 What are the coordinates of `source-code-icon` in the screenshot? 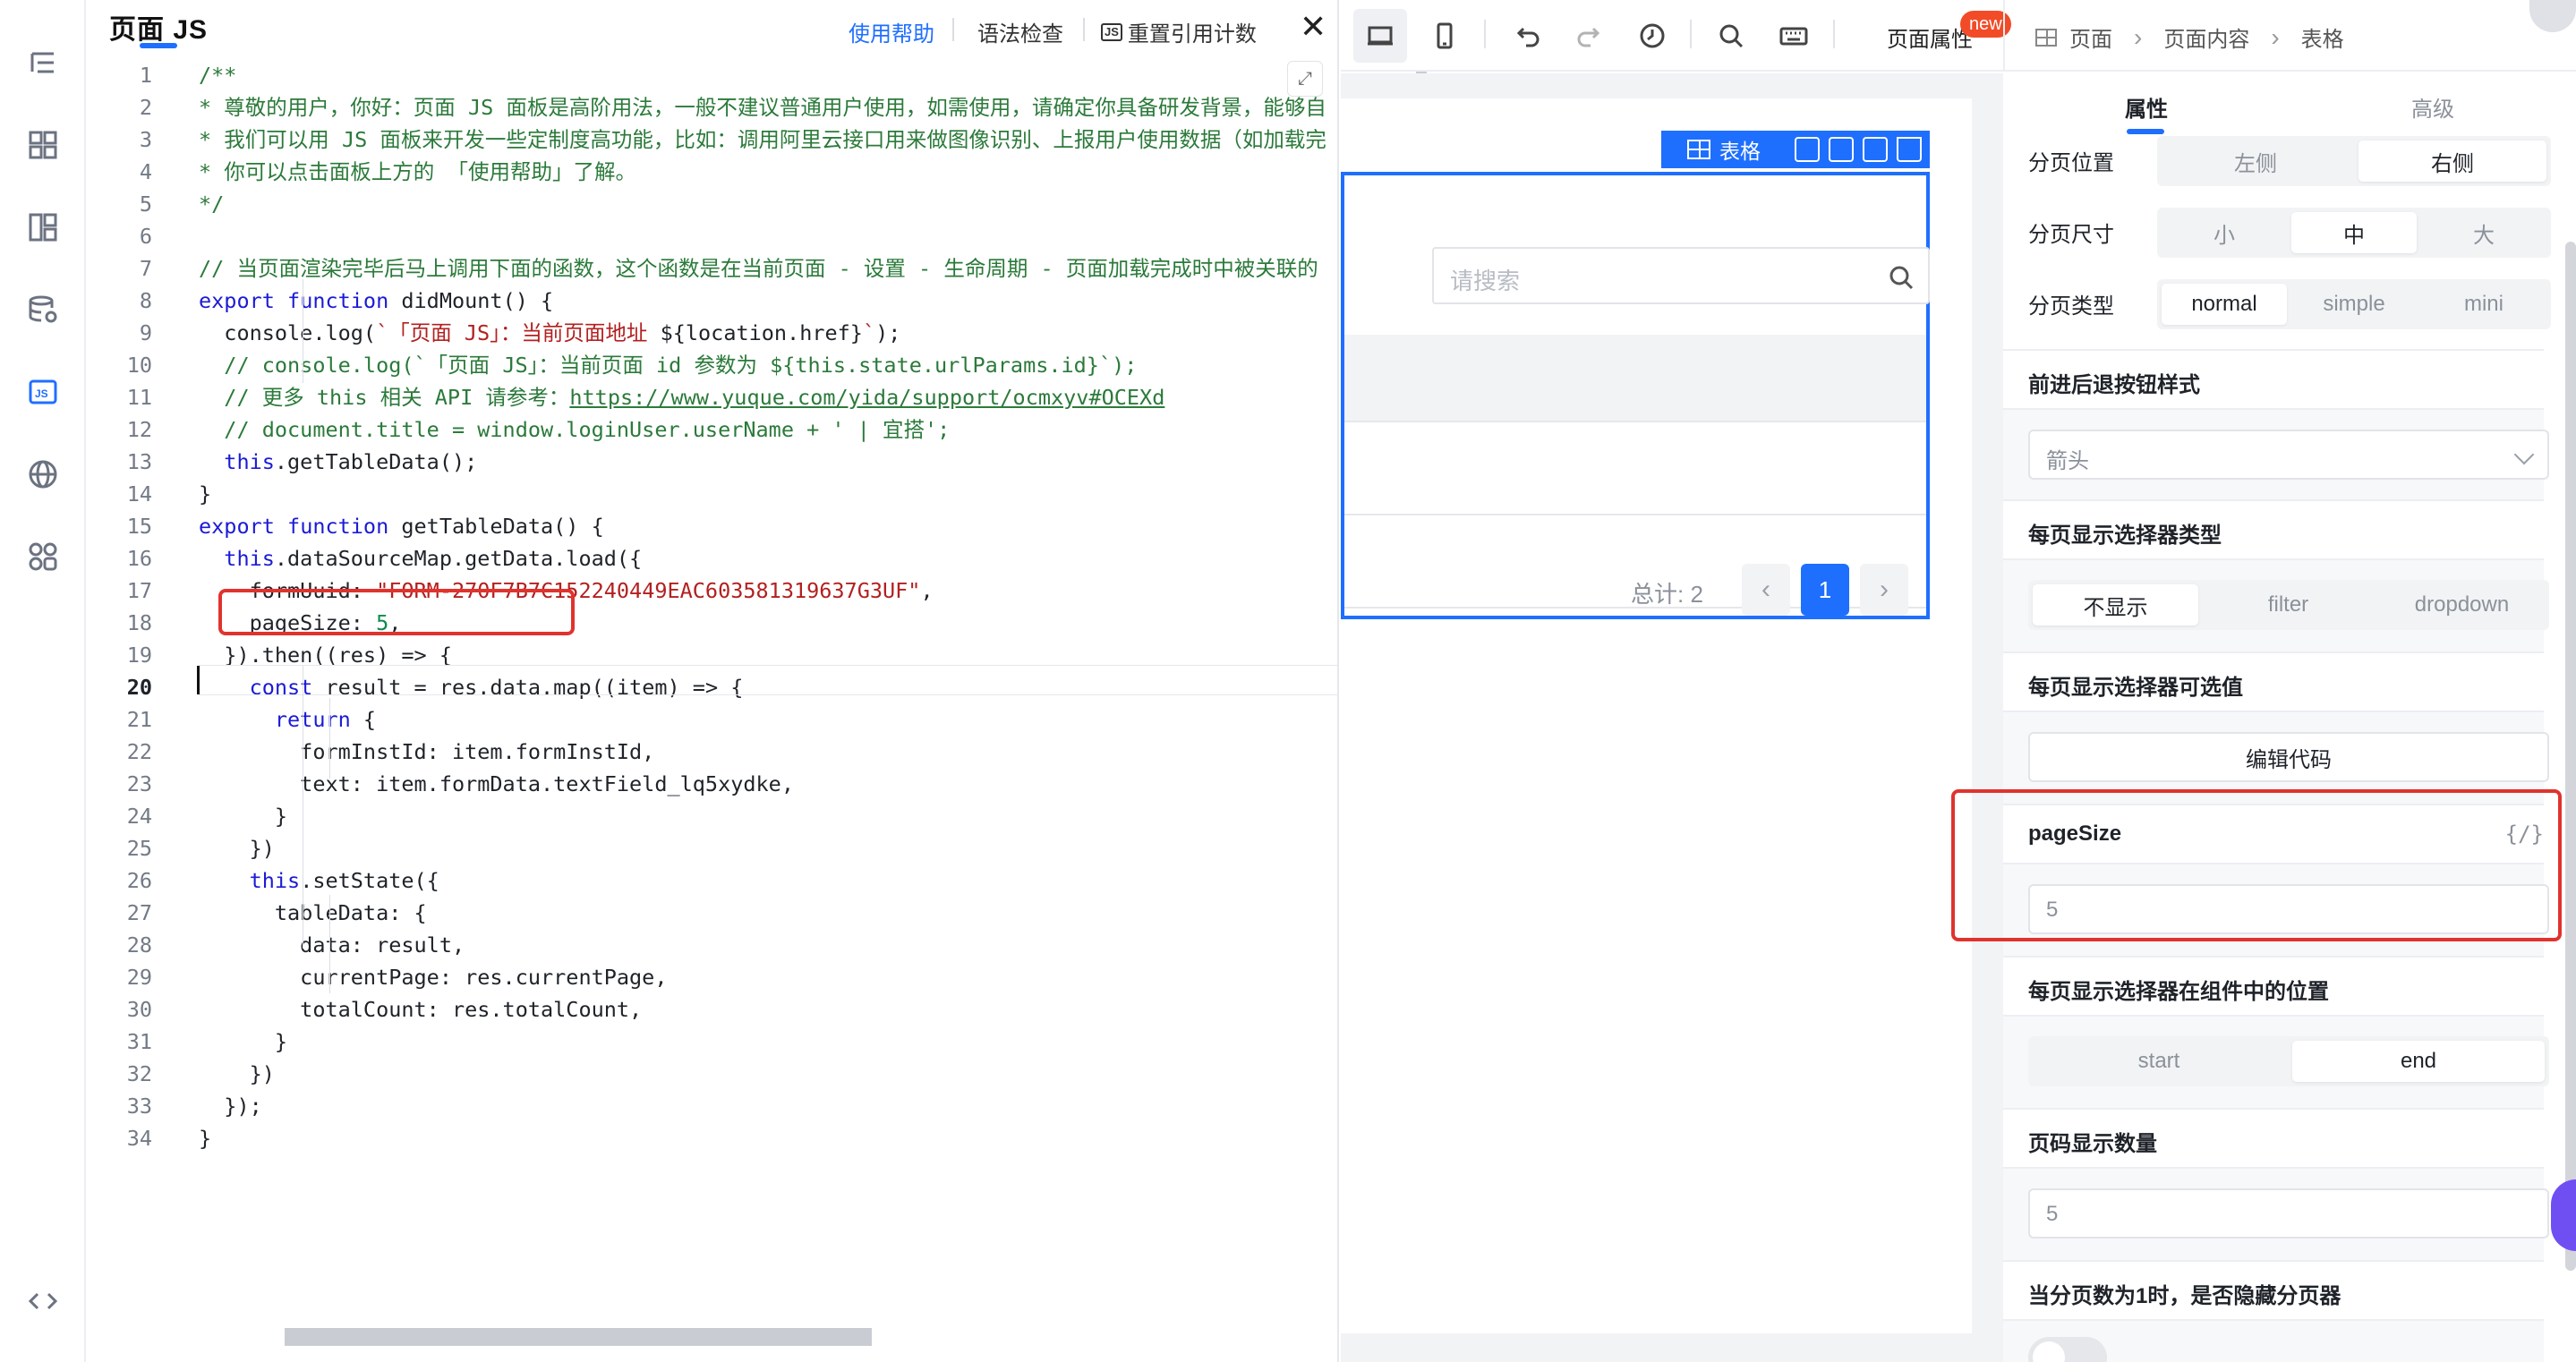 It's located at (43, 1301).